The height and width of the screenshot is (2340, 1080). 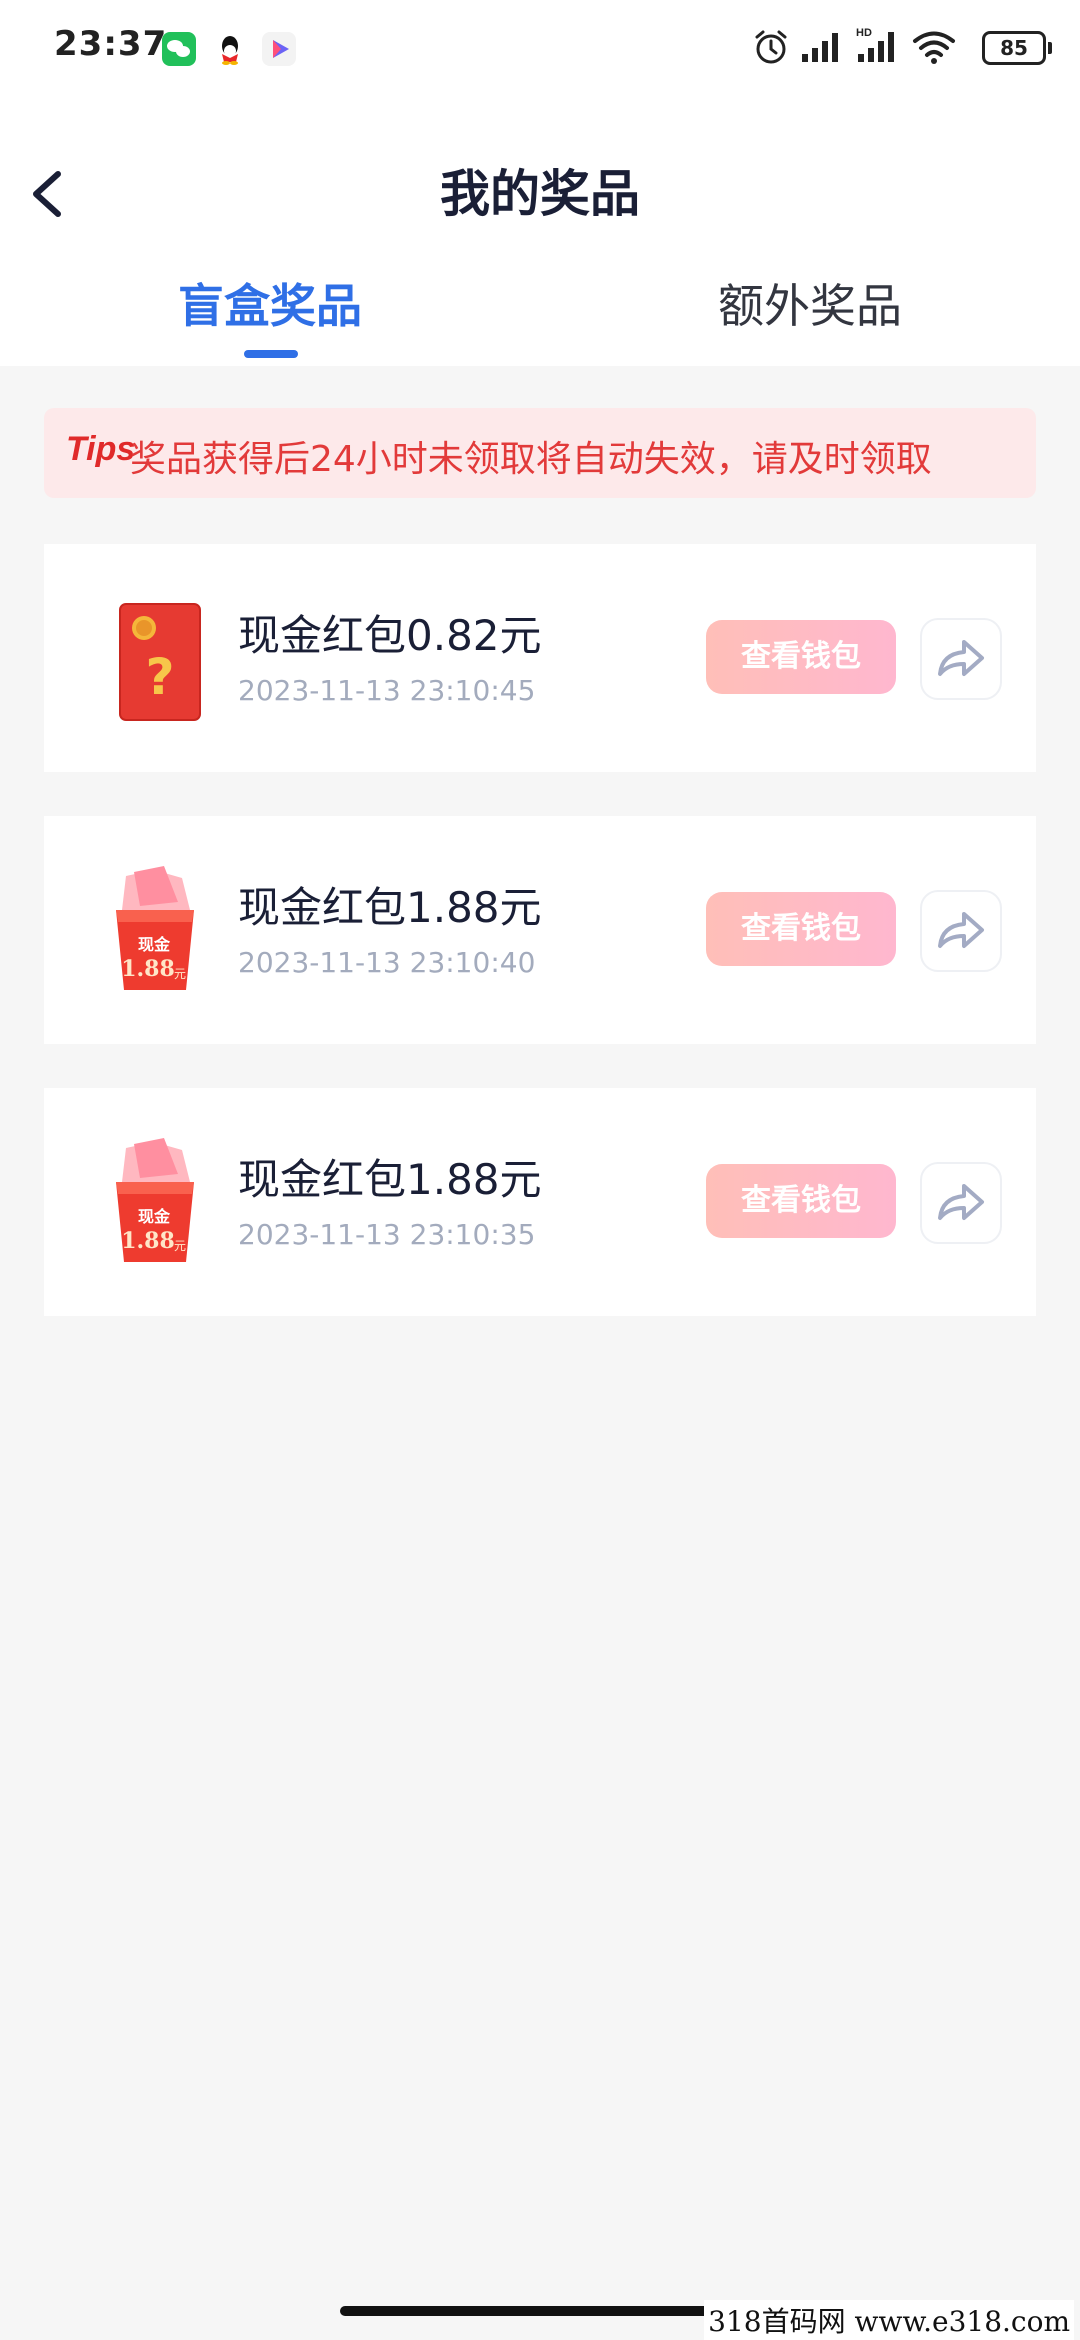 What do you see at coordinates (111, 44) in the screenshot?
I see `status-time: 23:37` at bounding box center [111, 44].